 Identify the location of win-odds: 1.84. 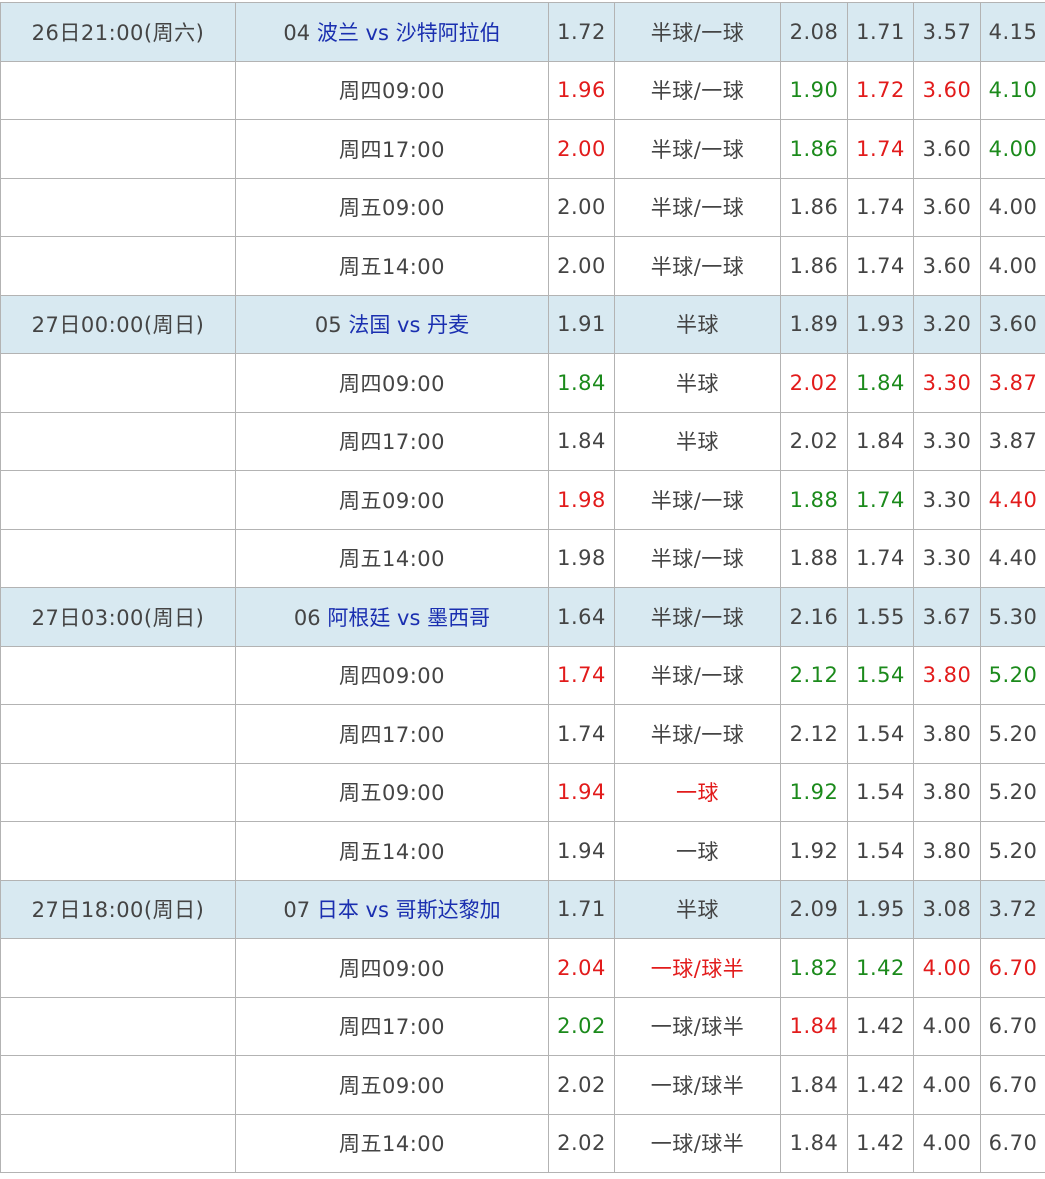
(881, 383).